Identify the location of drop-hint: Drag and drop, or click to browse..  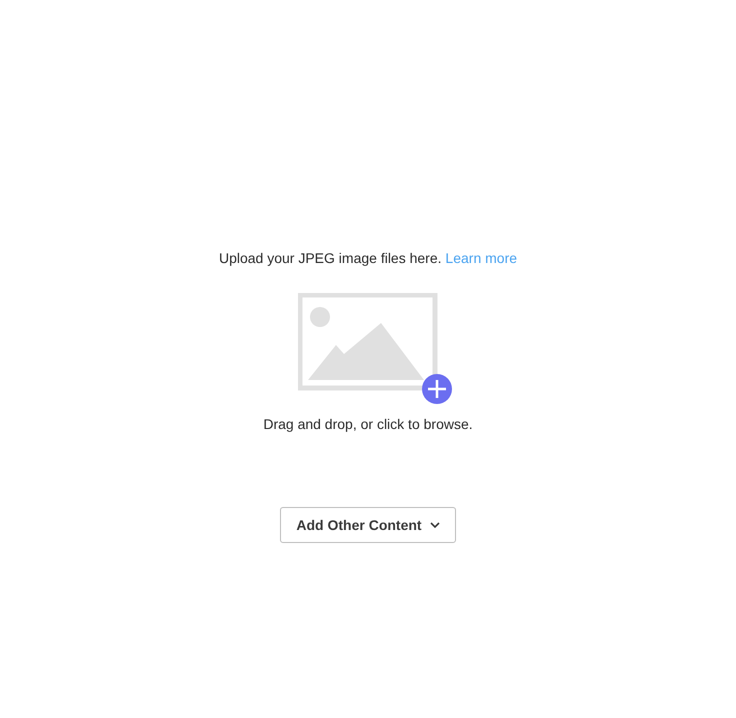
(368, 424).